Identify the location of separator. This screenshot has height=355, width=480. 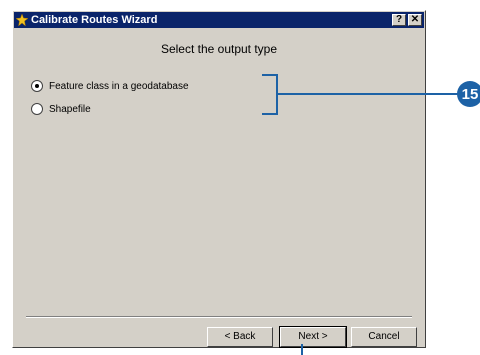
(219, 317).